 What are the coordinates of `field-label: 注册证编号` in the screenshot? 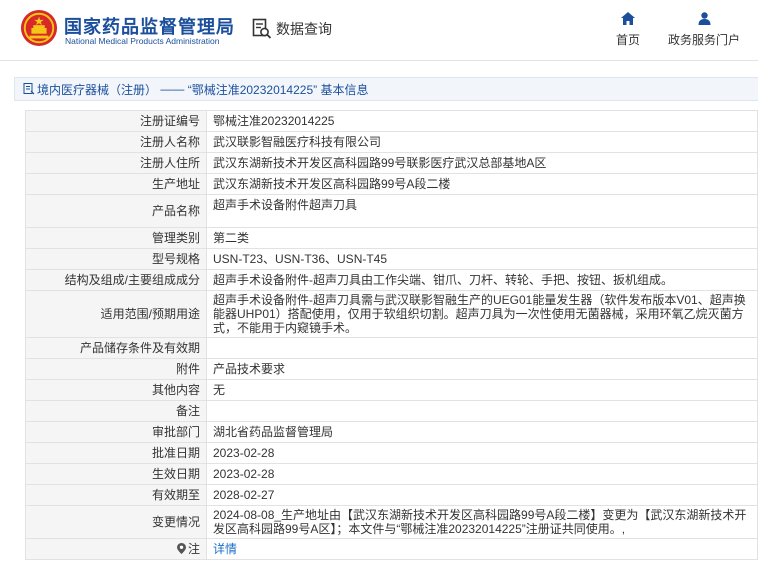 It's located at (169, 121).